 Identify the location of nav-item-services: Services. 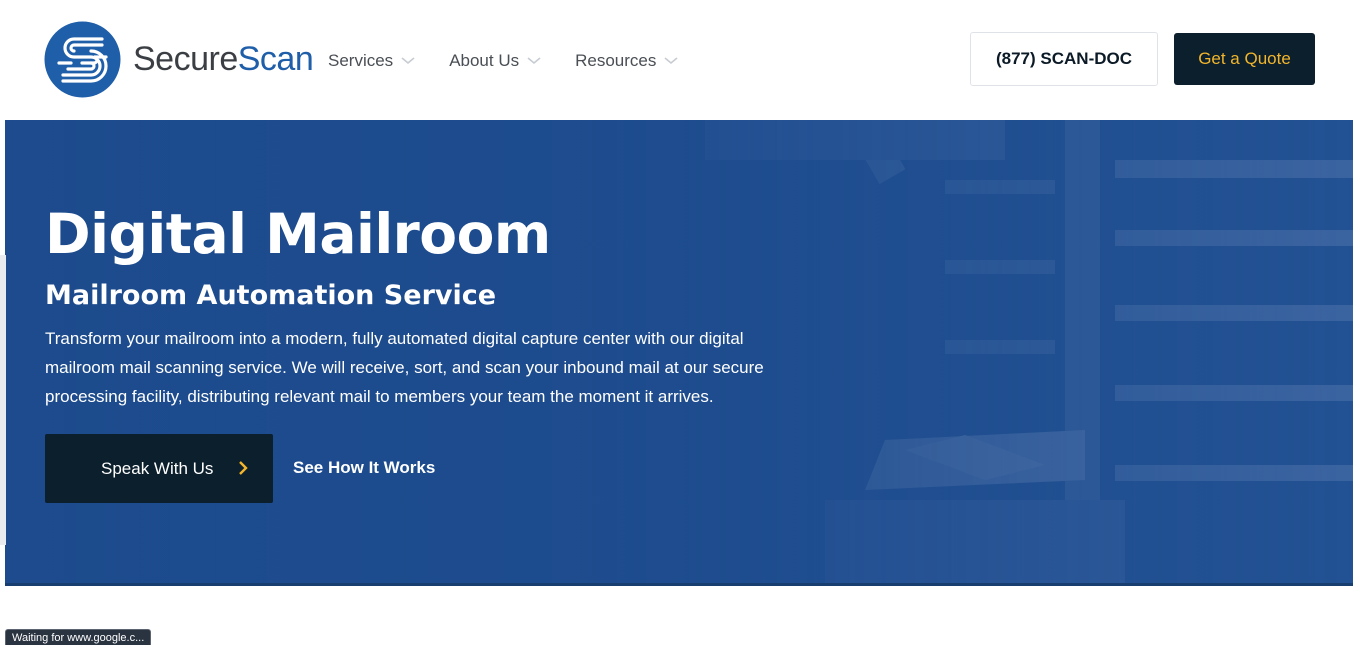
(371, 61).